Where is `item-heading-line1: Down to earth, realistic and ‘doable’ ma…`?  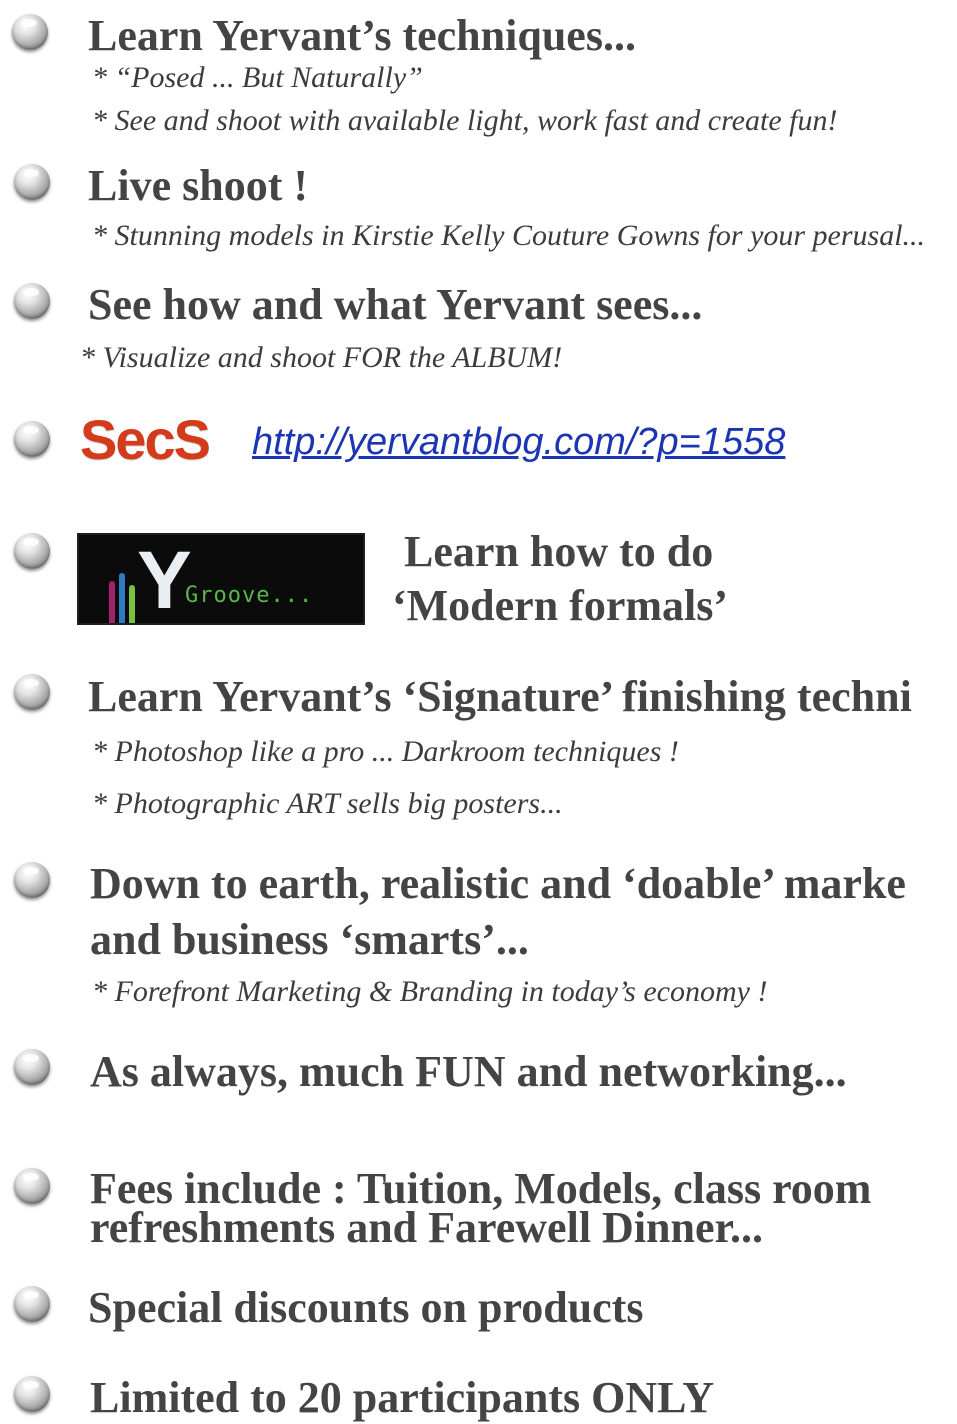 item-heading-line1: Down to earth, realistic and ‘doable’ ma… is located at coordinates (498, 883).